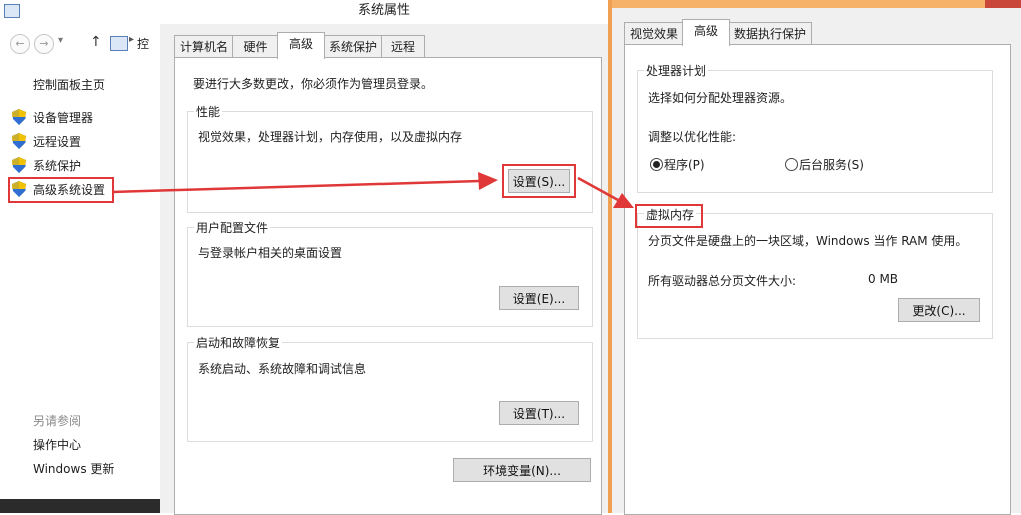 This screenshot has height=515, width=1021. Describe the element at coordinates (831, 164) in the screenshot. I see `radio-background-services-label: 后台服务(S)` at that location.